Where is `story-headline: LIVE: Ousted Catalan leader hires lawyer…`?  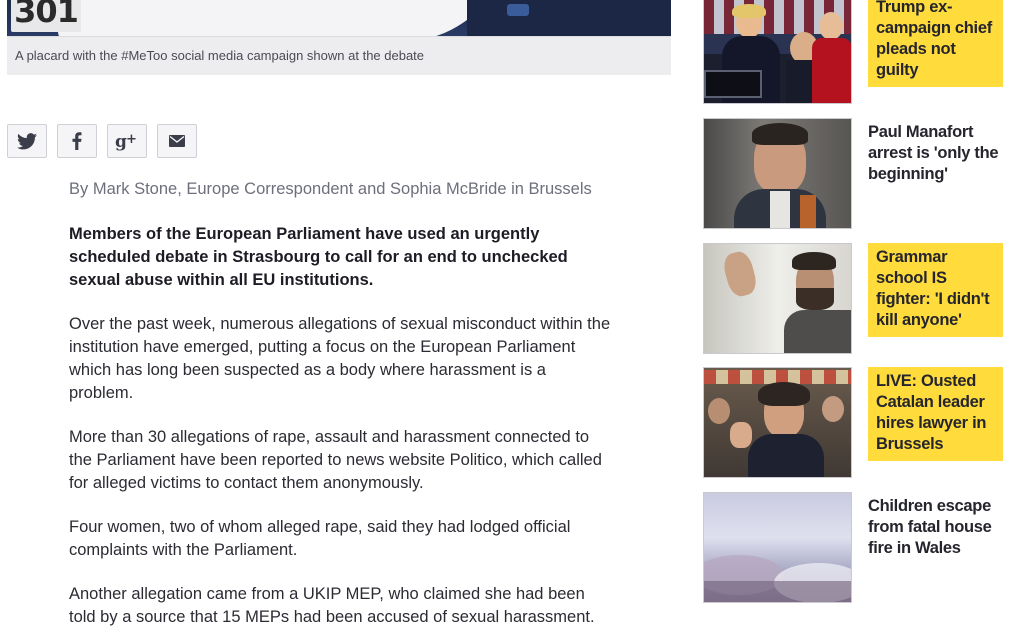 story-headline: LIVE: Ousted Catalan leader hires lawyer… is located at coordinates (935, 414).